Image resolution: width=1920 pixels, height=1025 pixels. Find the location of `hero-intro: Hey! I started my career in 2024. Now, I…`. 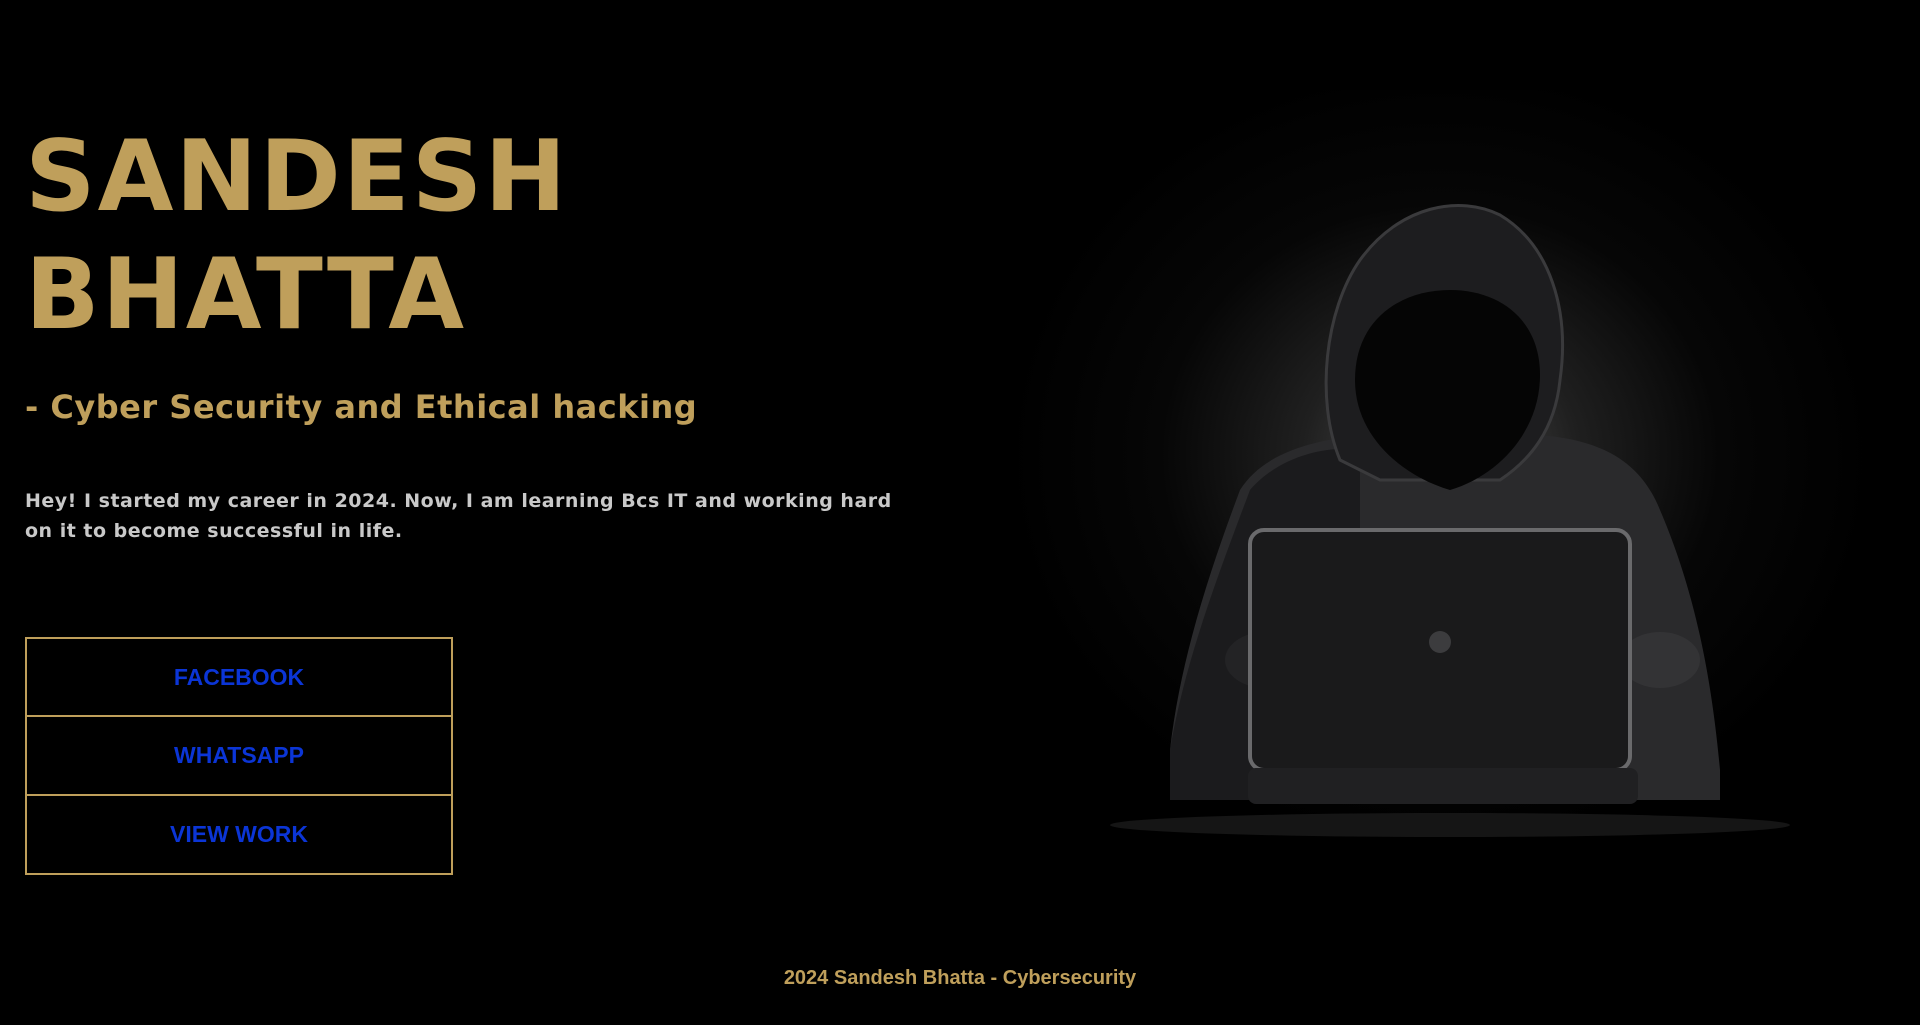

hero-intro: Hey! I started my career in 2024. Now, I… is located at coordinates (458, 516).